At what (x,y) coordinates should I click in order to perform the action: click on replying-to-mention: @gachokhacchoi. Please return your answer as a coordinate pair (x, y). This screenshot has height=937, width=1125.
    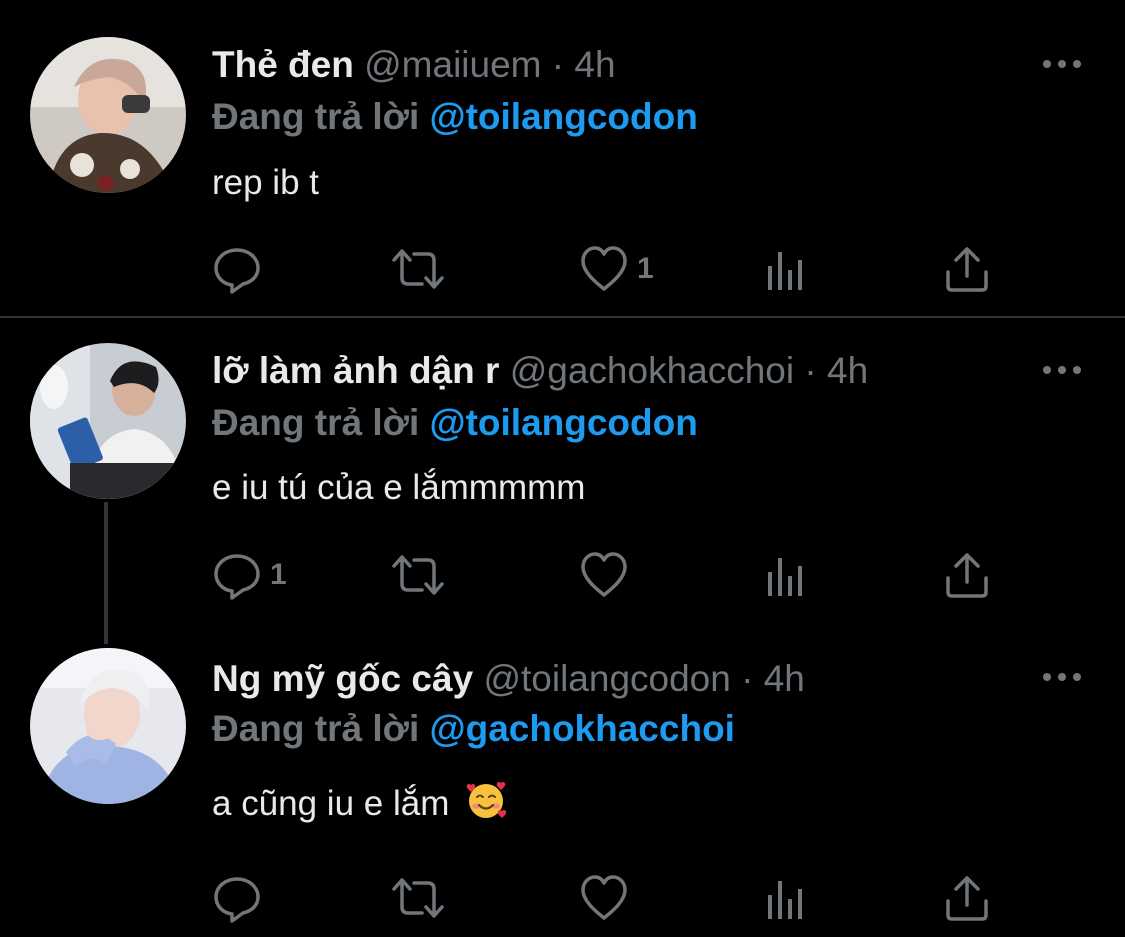
    Looking at the image, I should click on (582, 728).